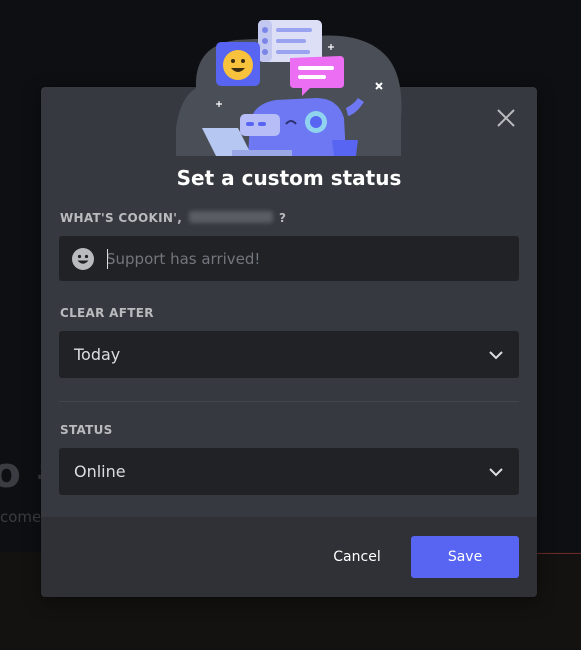 This screenshot has width=581, height=650. I want to click on clear-after-label: CLEAR AFTER, so click(107, 313).